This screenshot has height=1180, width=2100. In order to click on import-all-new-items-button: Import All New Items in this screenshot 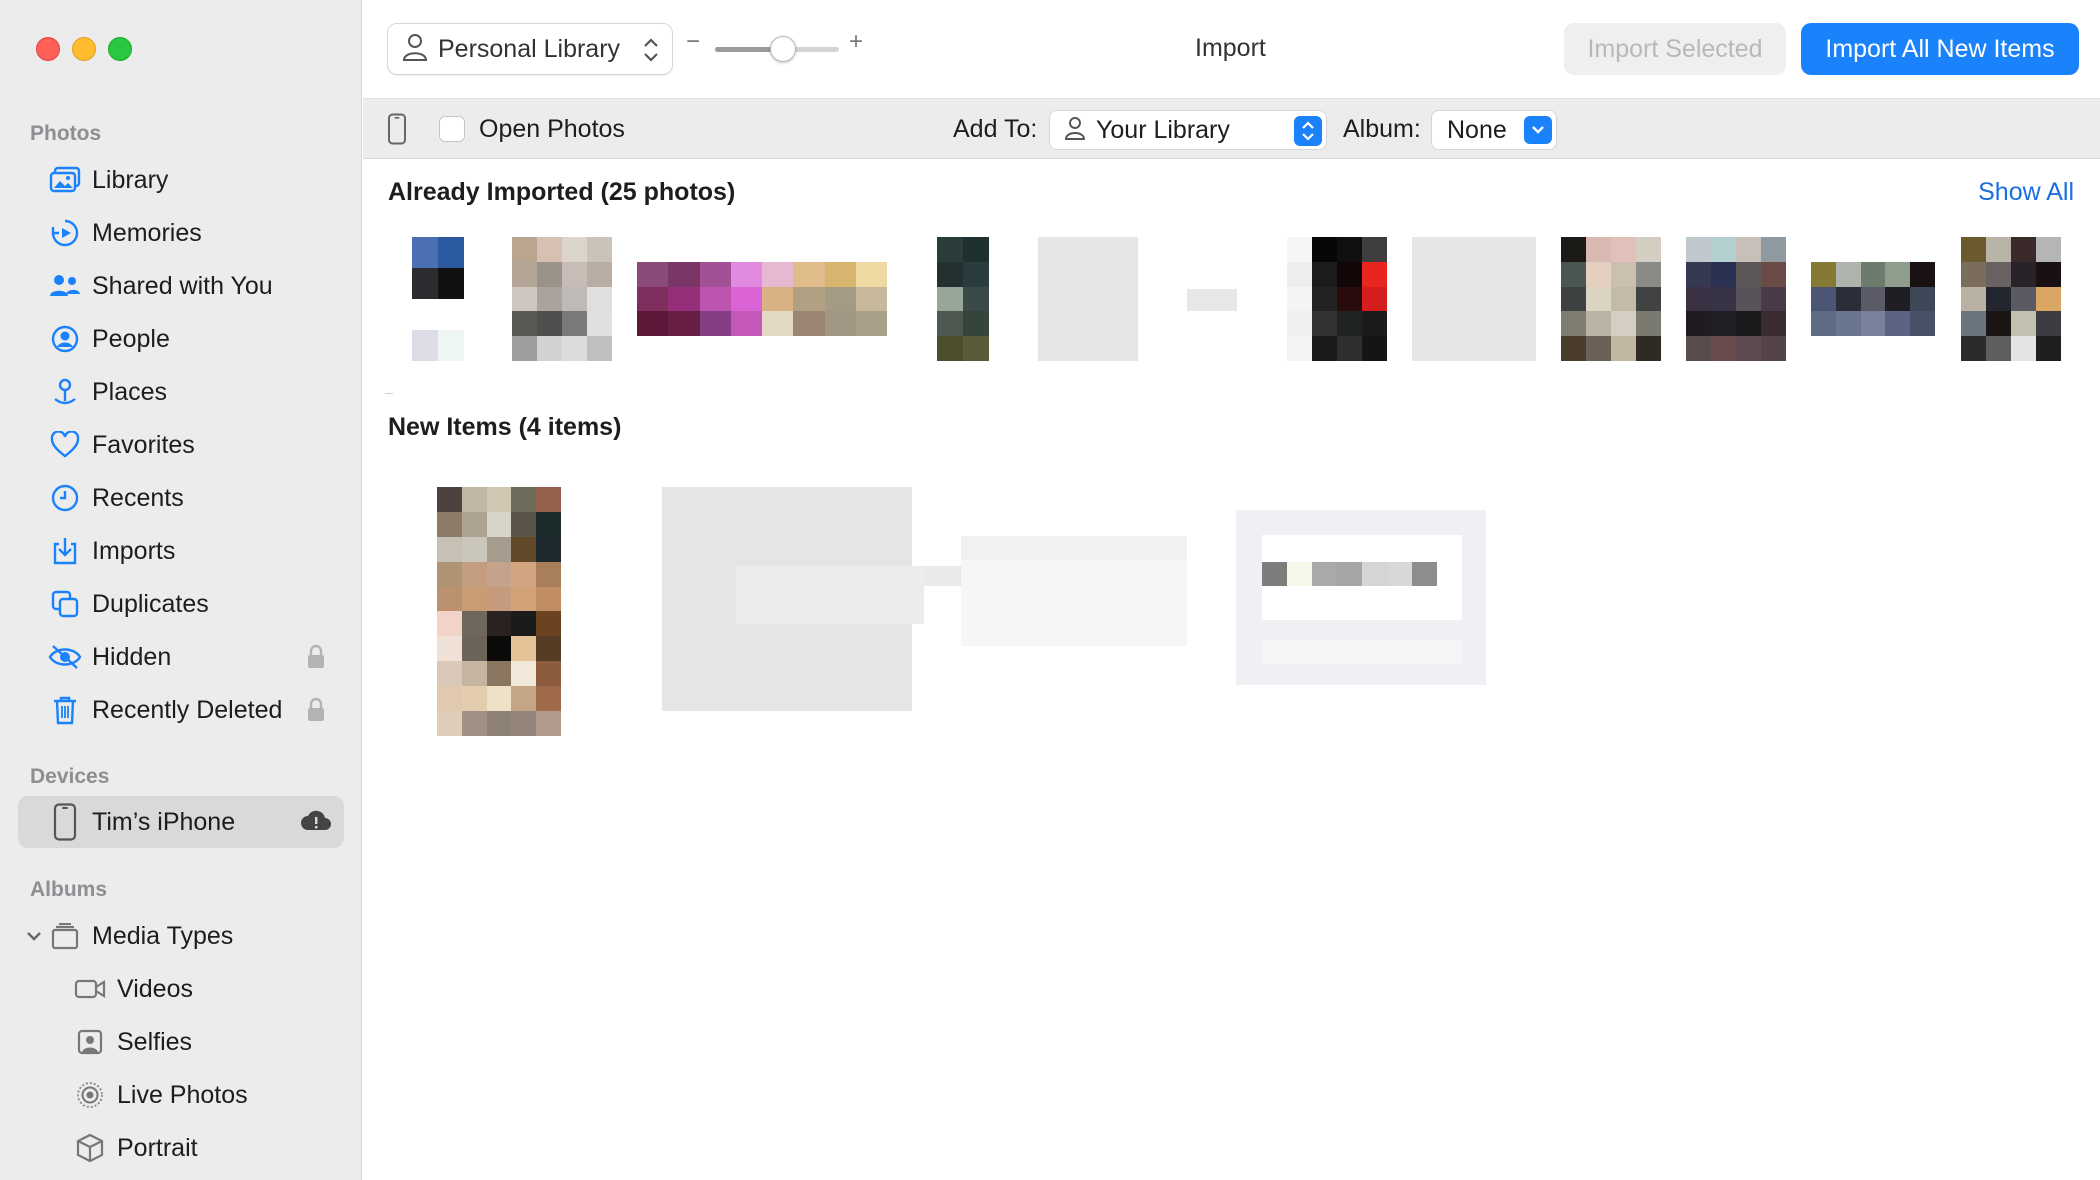, I will do `click(1940, 49)`.